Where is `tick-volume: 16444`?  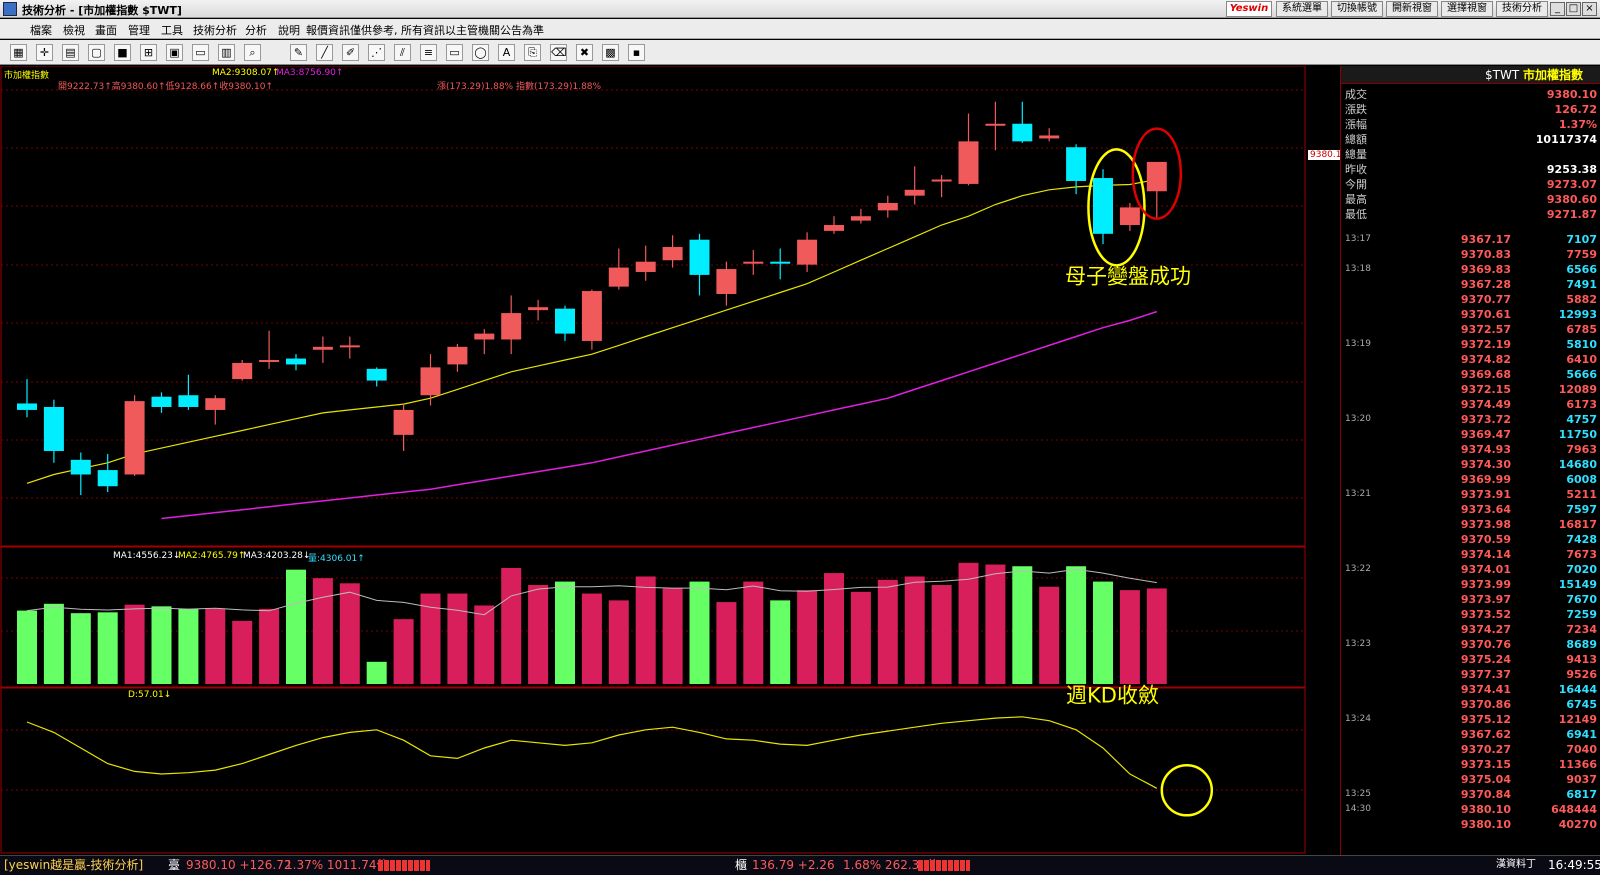
tick-volume: 16444 is located at coordinates (1577, 689).